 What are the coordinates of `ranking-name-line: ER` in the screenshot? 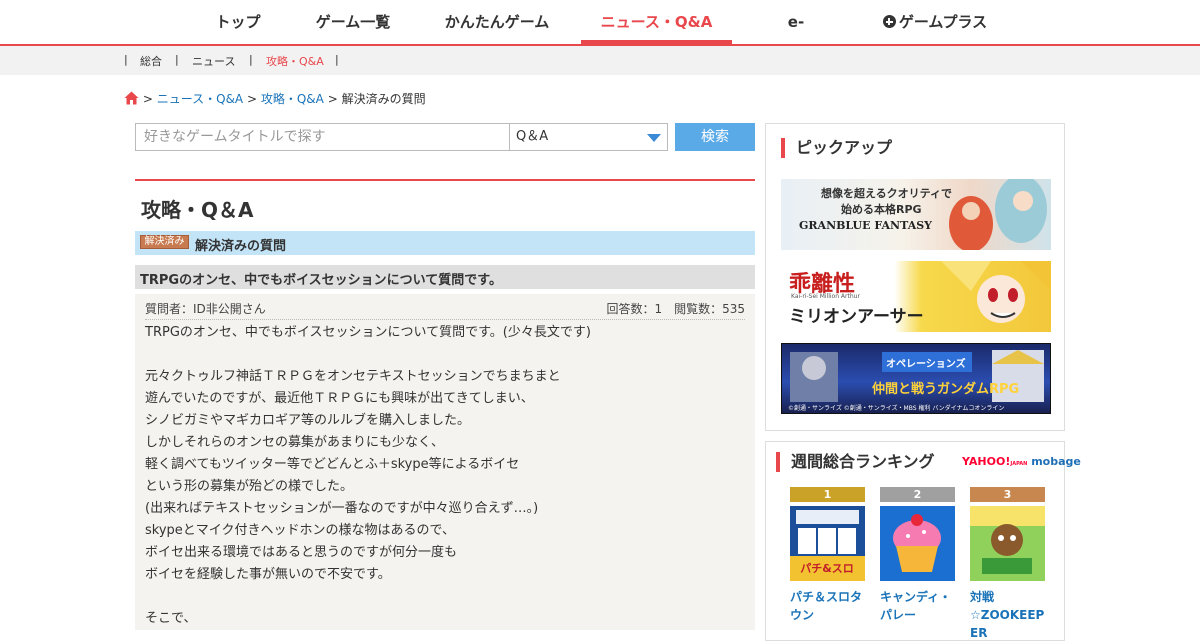 It's located at (979, 633).